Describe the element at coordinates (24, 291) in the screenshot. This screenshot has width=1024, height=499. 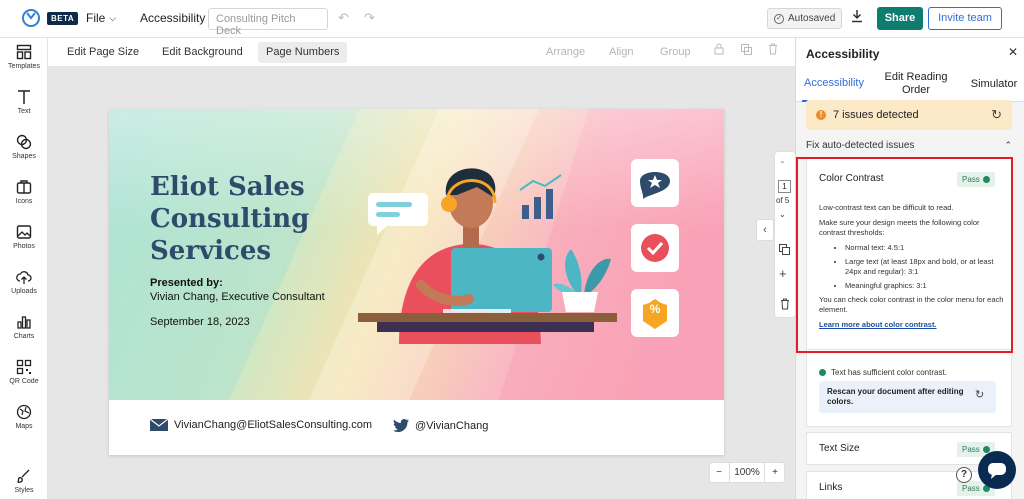
I see `sidebar-item-label: Uploads` at that location.